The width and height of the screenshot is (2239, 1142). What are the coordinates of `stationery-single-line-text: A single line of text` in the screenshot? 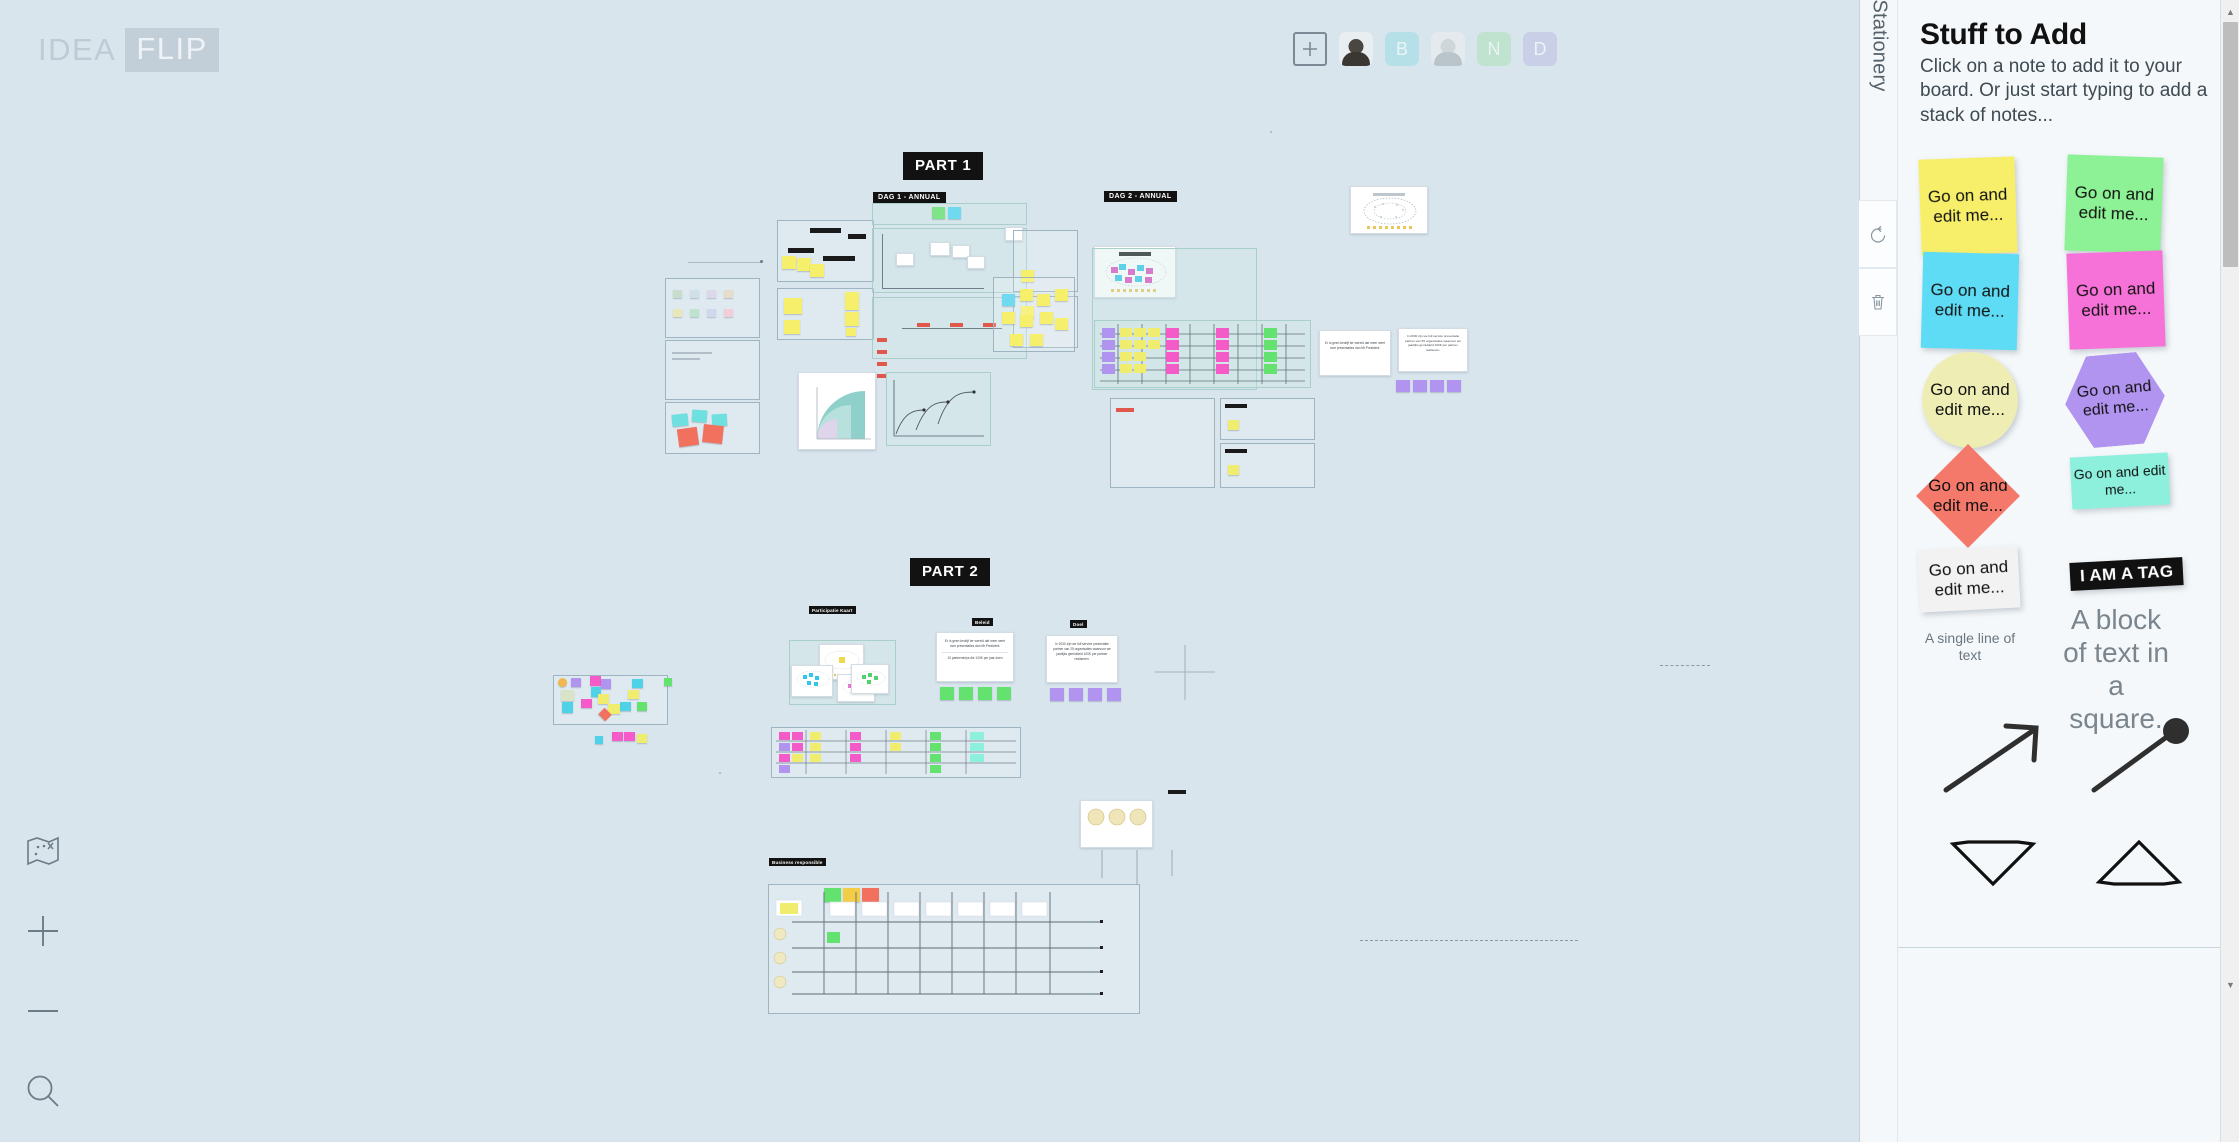 It's located at (1970, 646).